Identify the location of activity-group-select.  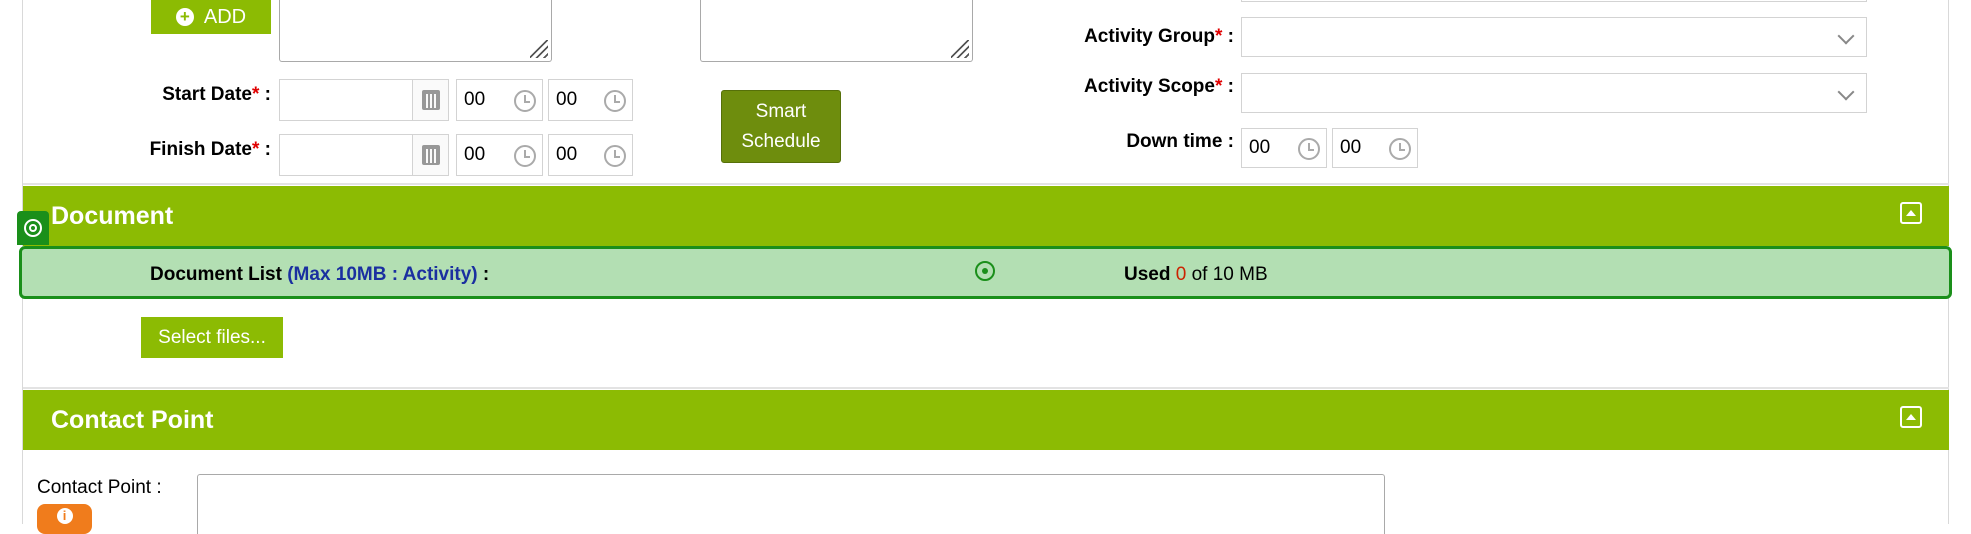
(1554, 37).